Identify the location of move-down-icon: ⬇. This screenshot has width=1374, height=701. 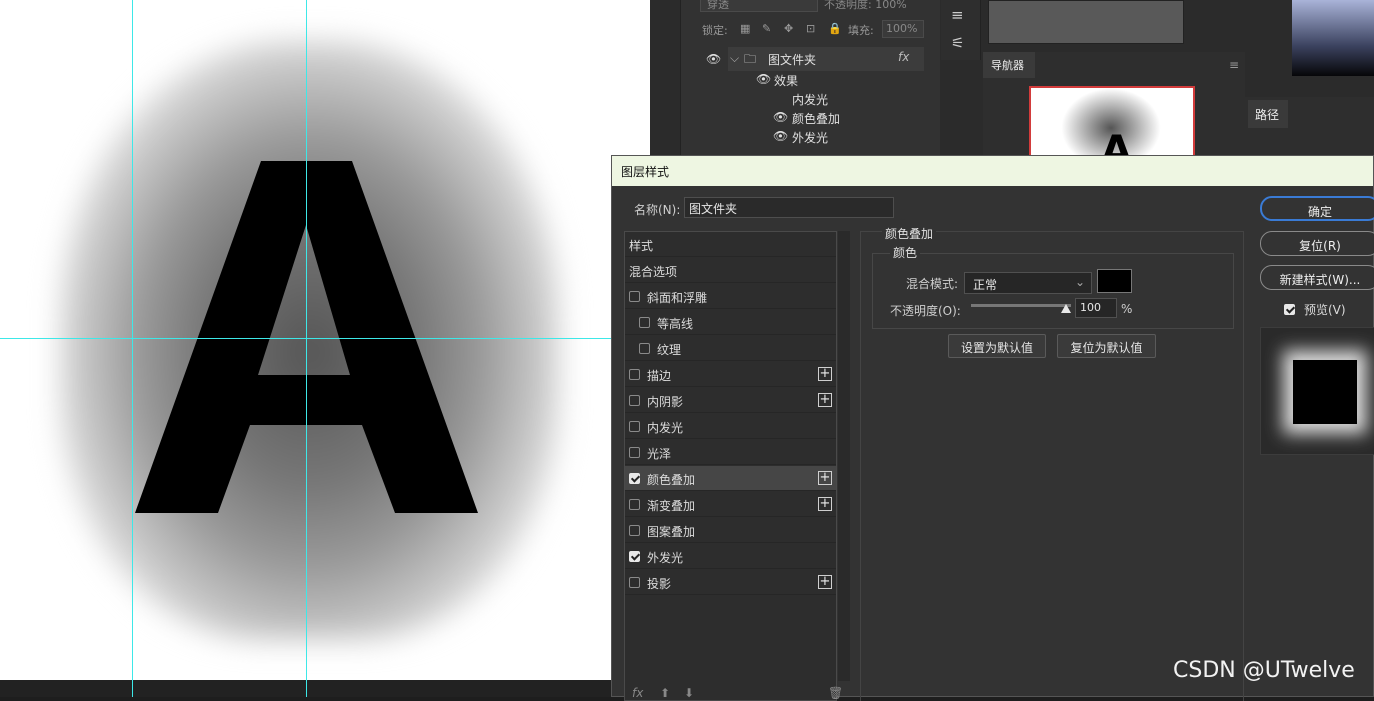
(689, 693).